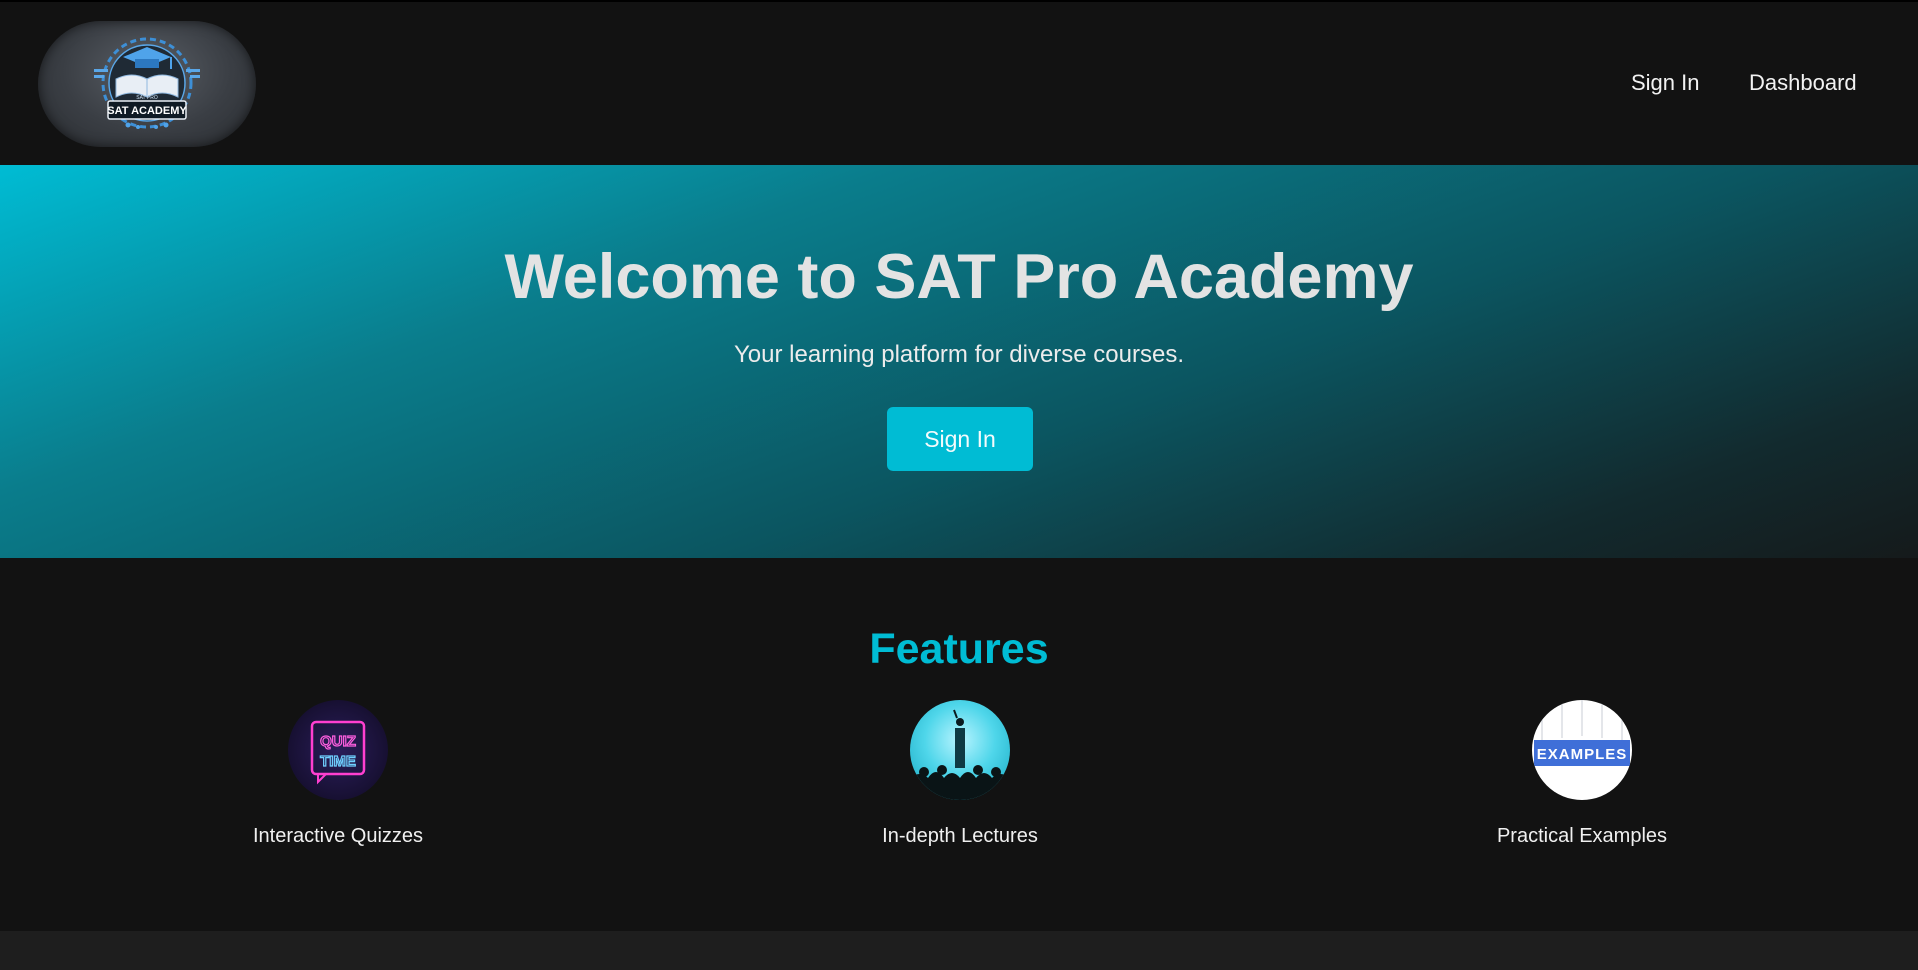  Describe the element at coordinates (960, 836) in the screenshot. I see `feature-label: In-depth Lectures` at that location.